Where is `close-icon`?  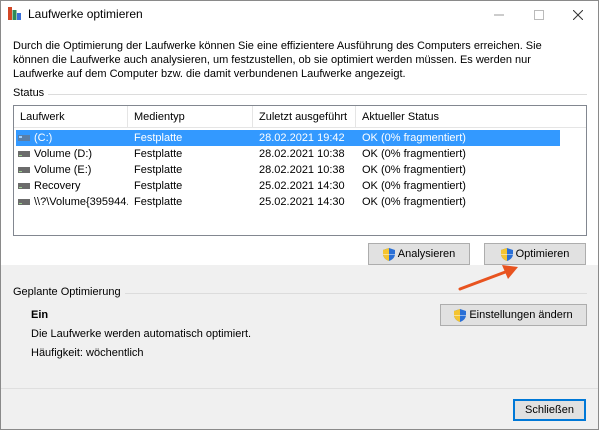 close-icon is located at coordinates (578, 14).